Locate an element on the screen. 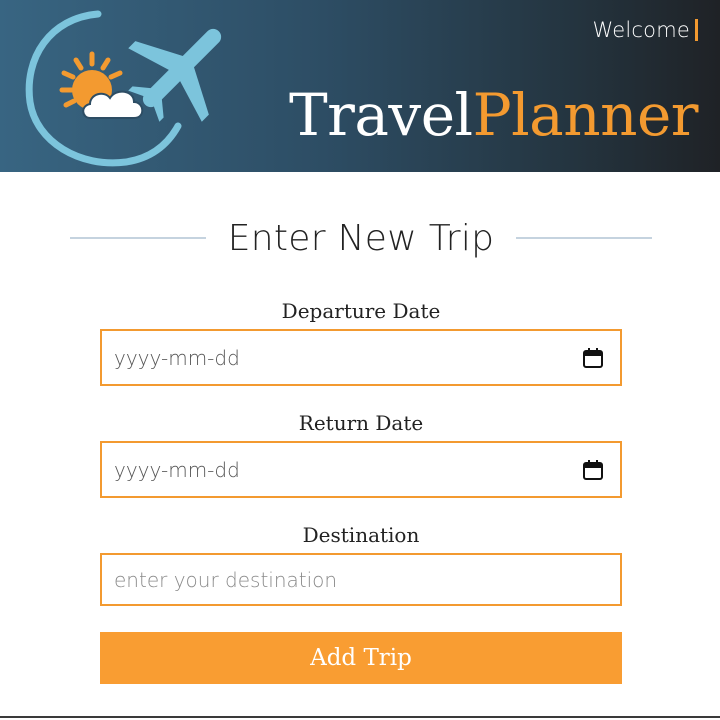 This screenshot has width=720, height=720. app-brand-title: TravelPlanner is located at coordinates (493, 115).